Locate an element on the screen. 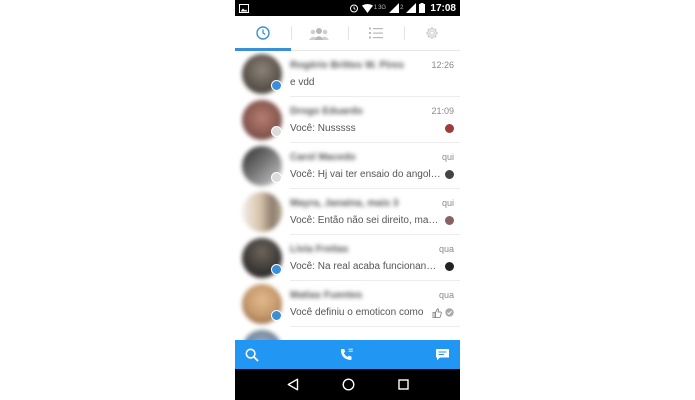  system-nav-bar is located at coordinates (347, 384).